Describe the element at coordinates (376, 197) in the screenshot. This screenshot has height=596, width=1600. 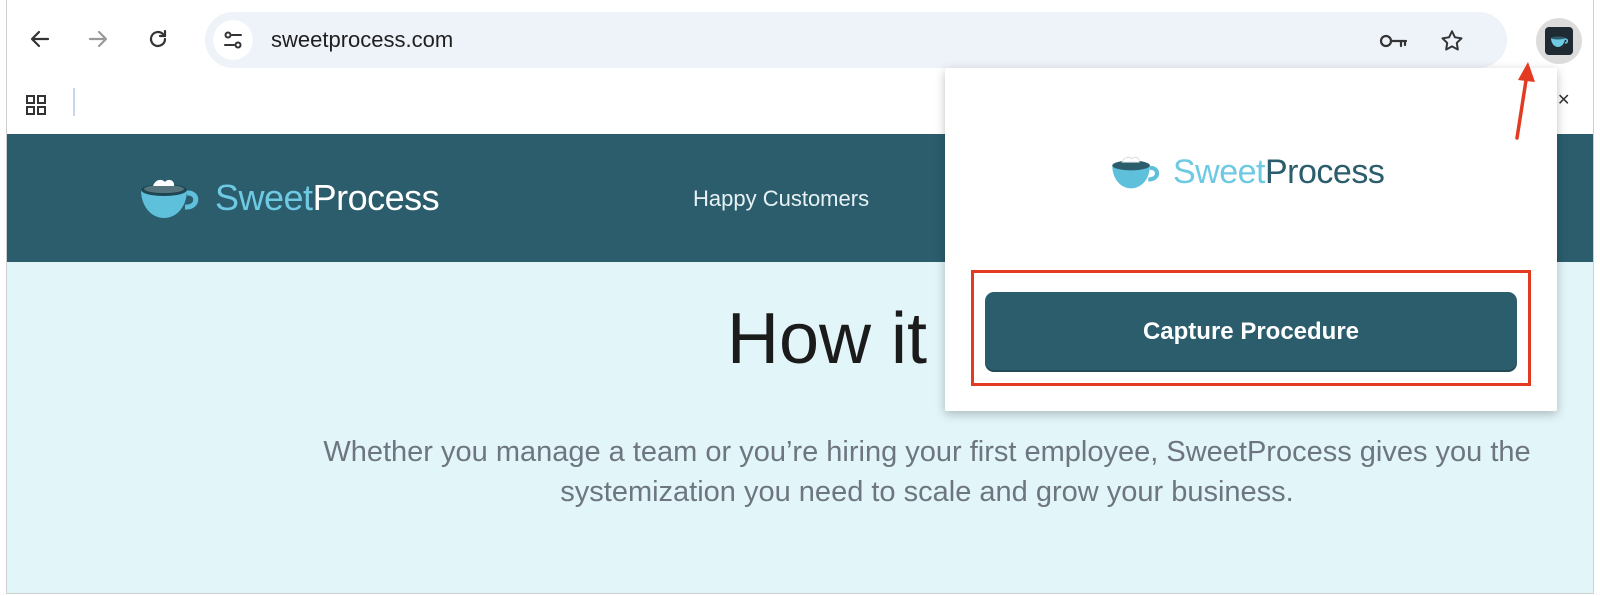
I see `logo-process: Process` at that location.